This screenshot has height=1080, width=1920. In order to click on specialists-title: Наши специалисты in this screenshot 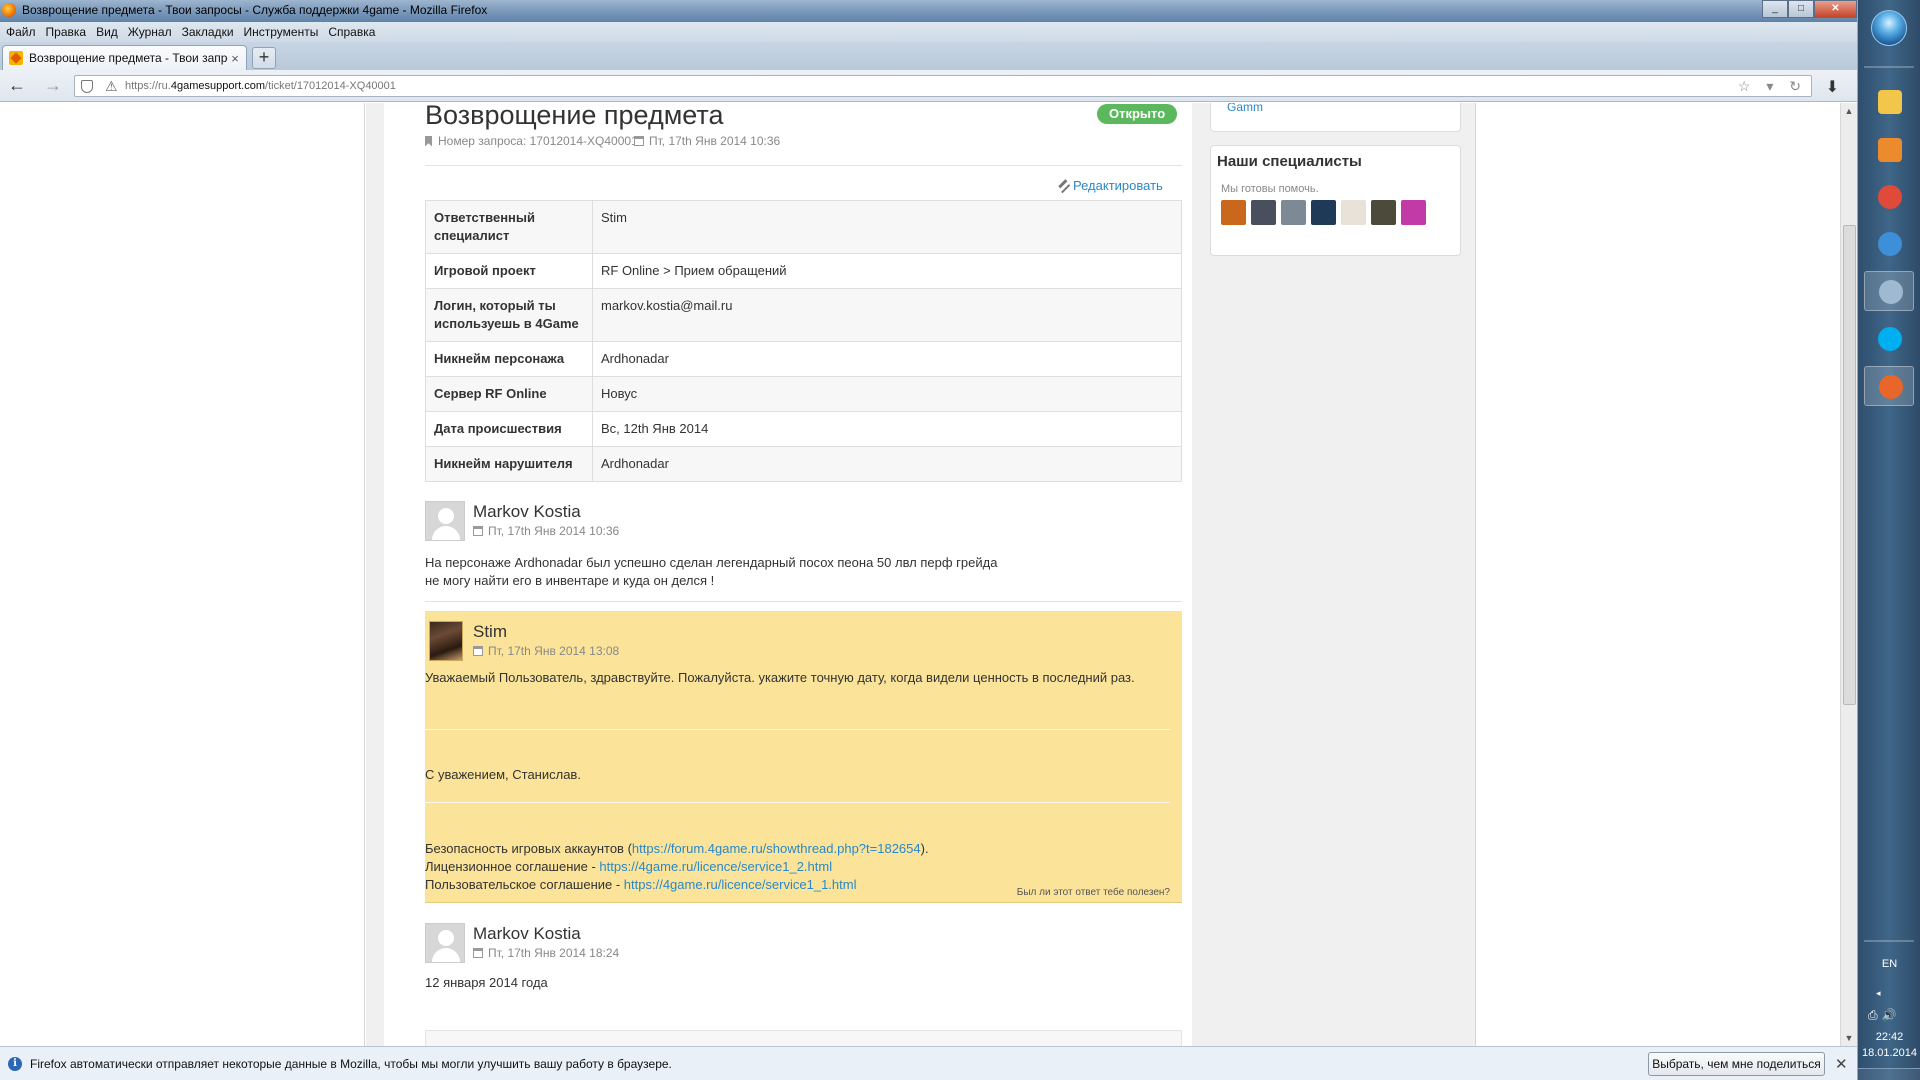, I will do `click(1289, 161)`.